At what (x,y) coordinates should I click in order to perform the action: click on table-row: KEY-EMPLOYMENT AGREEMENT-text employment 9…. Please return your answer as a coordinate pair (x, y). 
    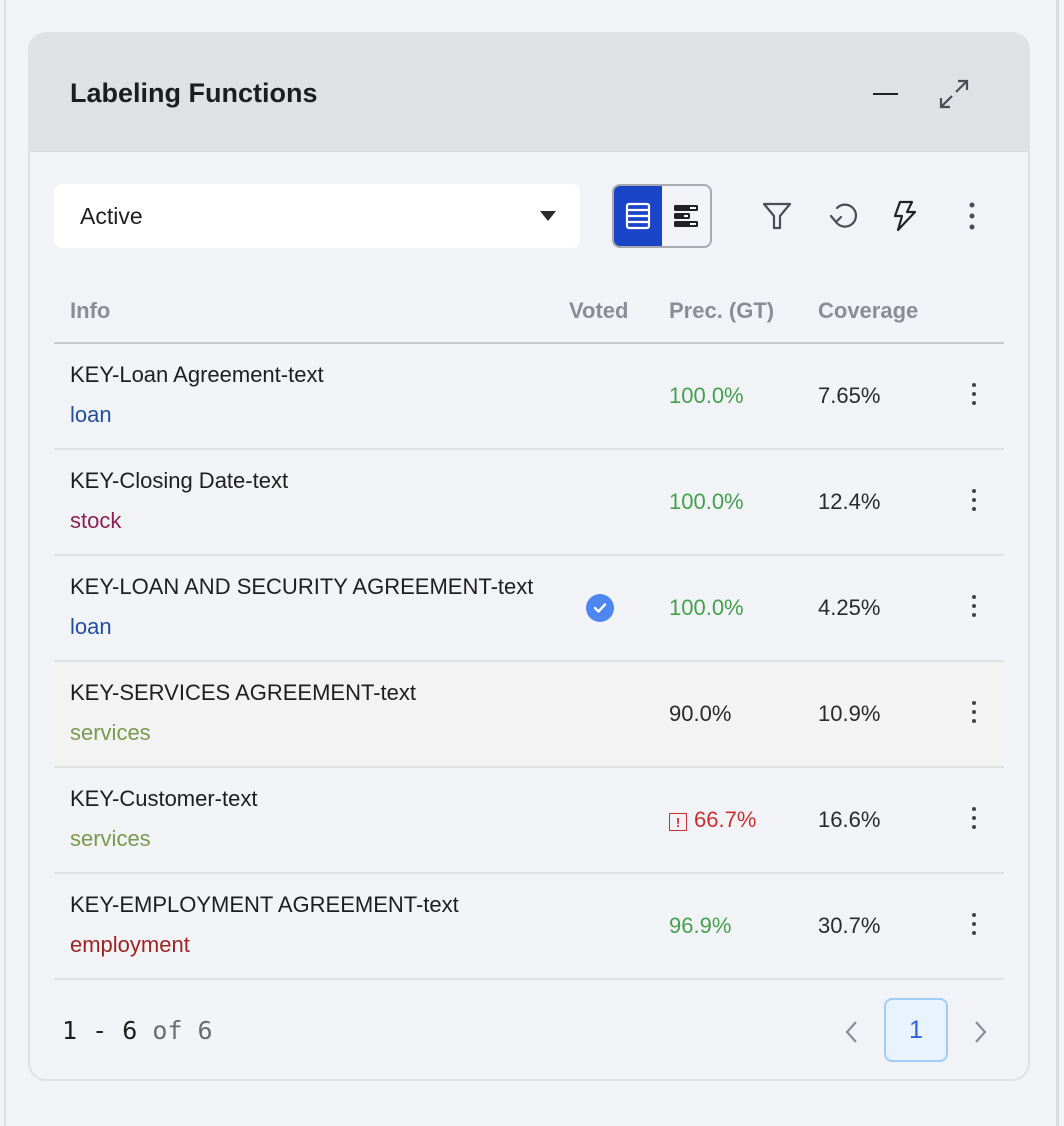
    Looking at the image, I should click on (529, 927).